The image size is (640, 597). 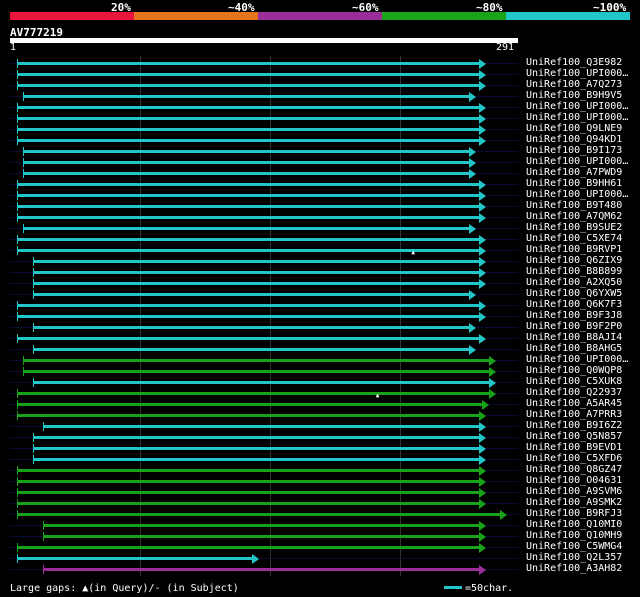 I want to click on hit-name-link: UniRef100_O04631, so click(x=574, y=480).